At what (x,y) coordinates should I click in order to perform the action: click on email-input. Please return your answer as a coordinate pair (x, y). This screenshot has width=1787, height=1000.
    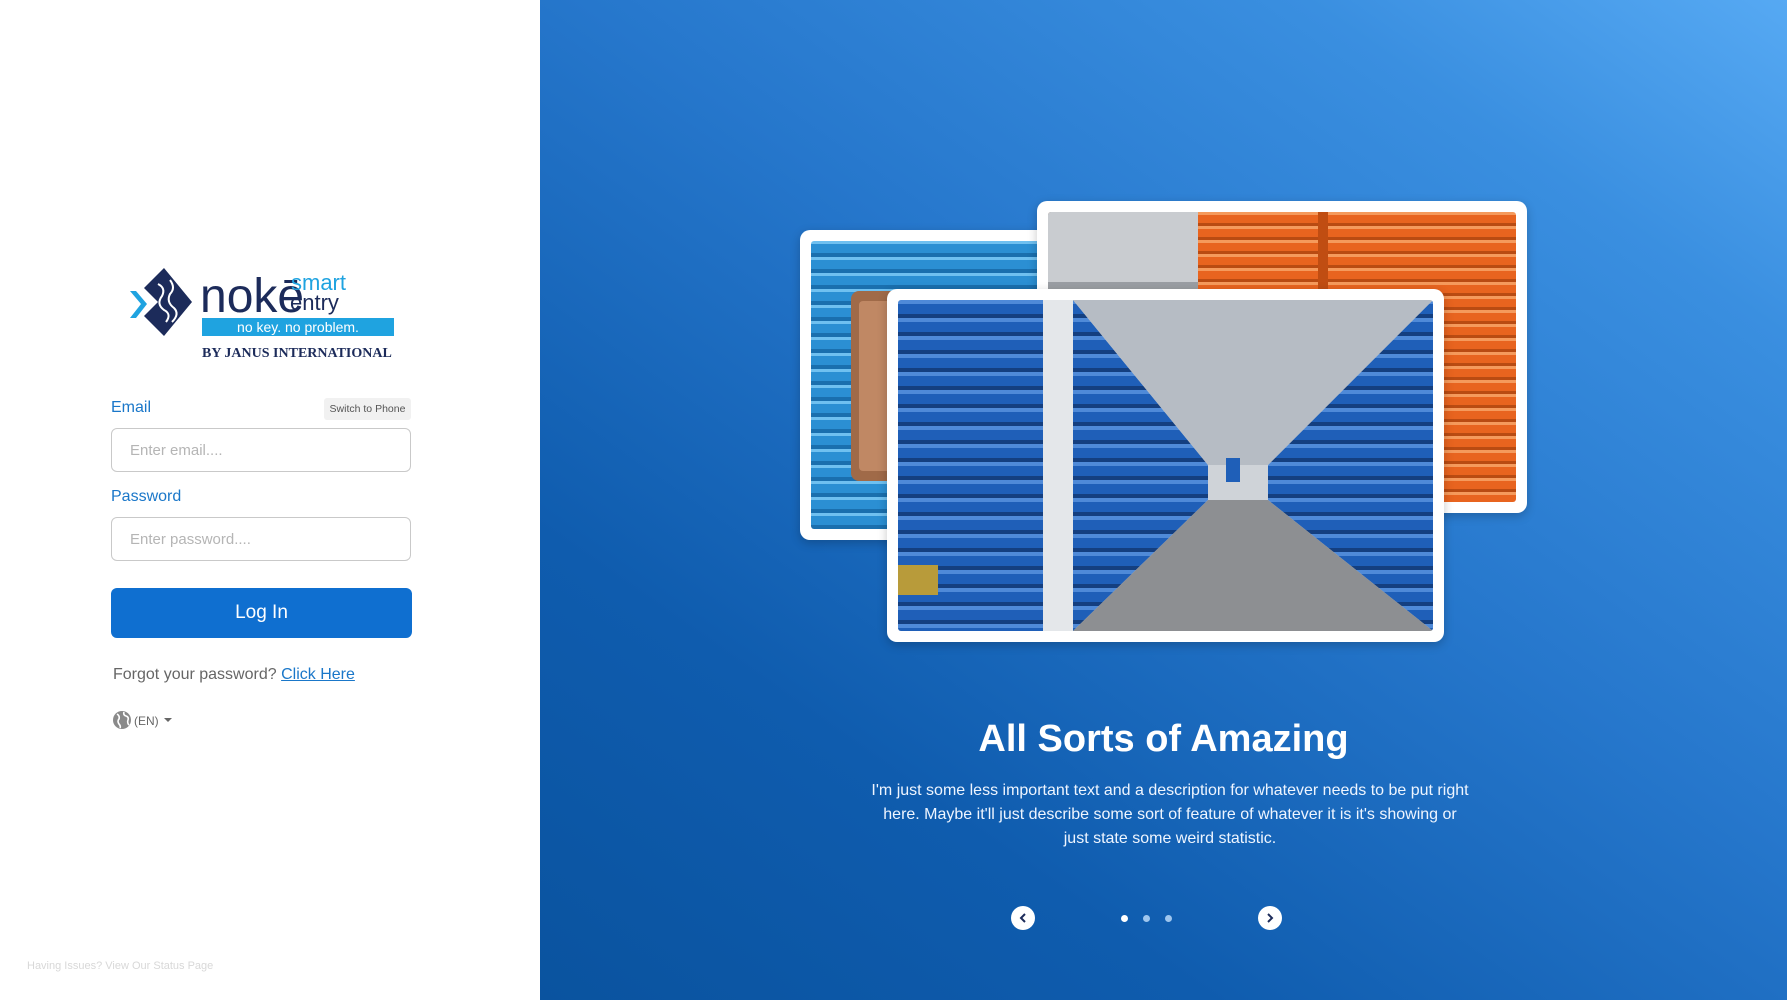
    Looking at the image, I should click on (261, 450).